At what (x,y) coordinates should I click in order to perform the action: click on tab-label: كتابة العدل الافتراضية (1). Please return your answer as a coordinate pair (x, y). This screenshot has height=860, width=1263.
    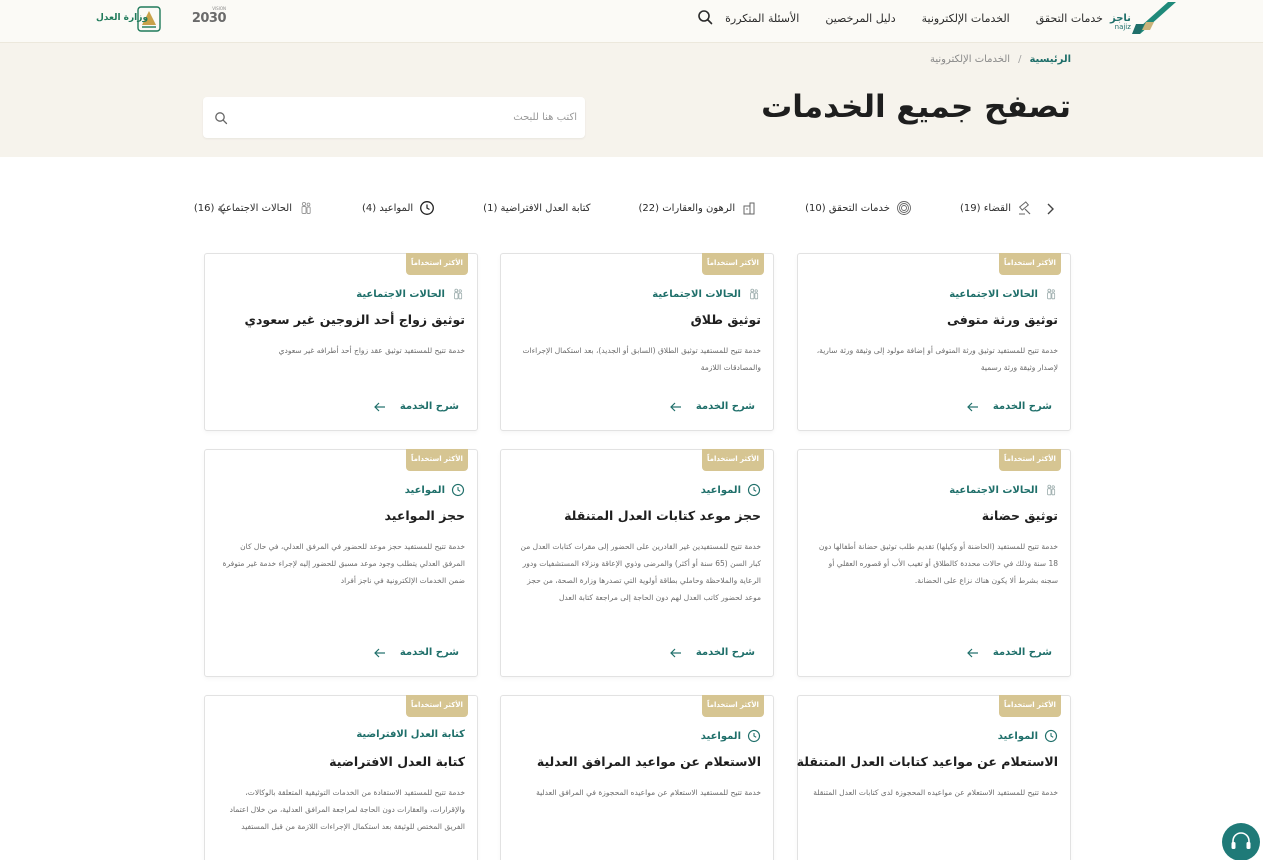
    Looking at the image, I should click on (537, 208).